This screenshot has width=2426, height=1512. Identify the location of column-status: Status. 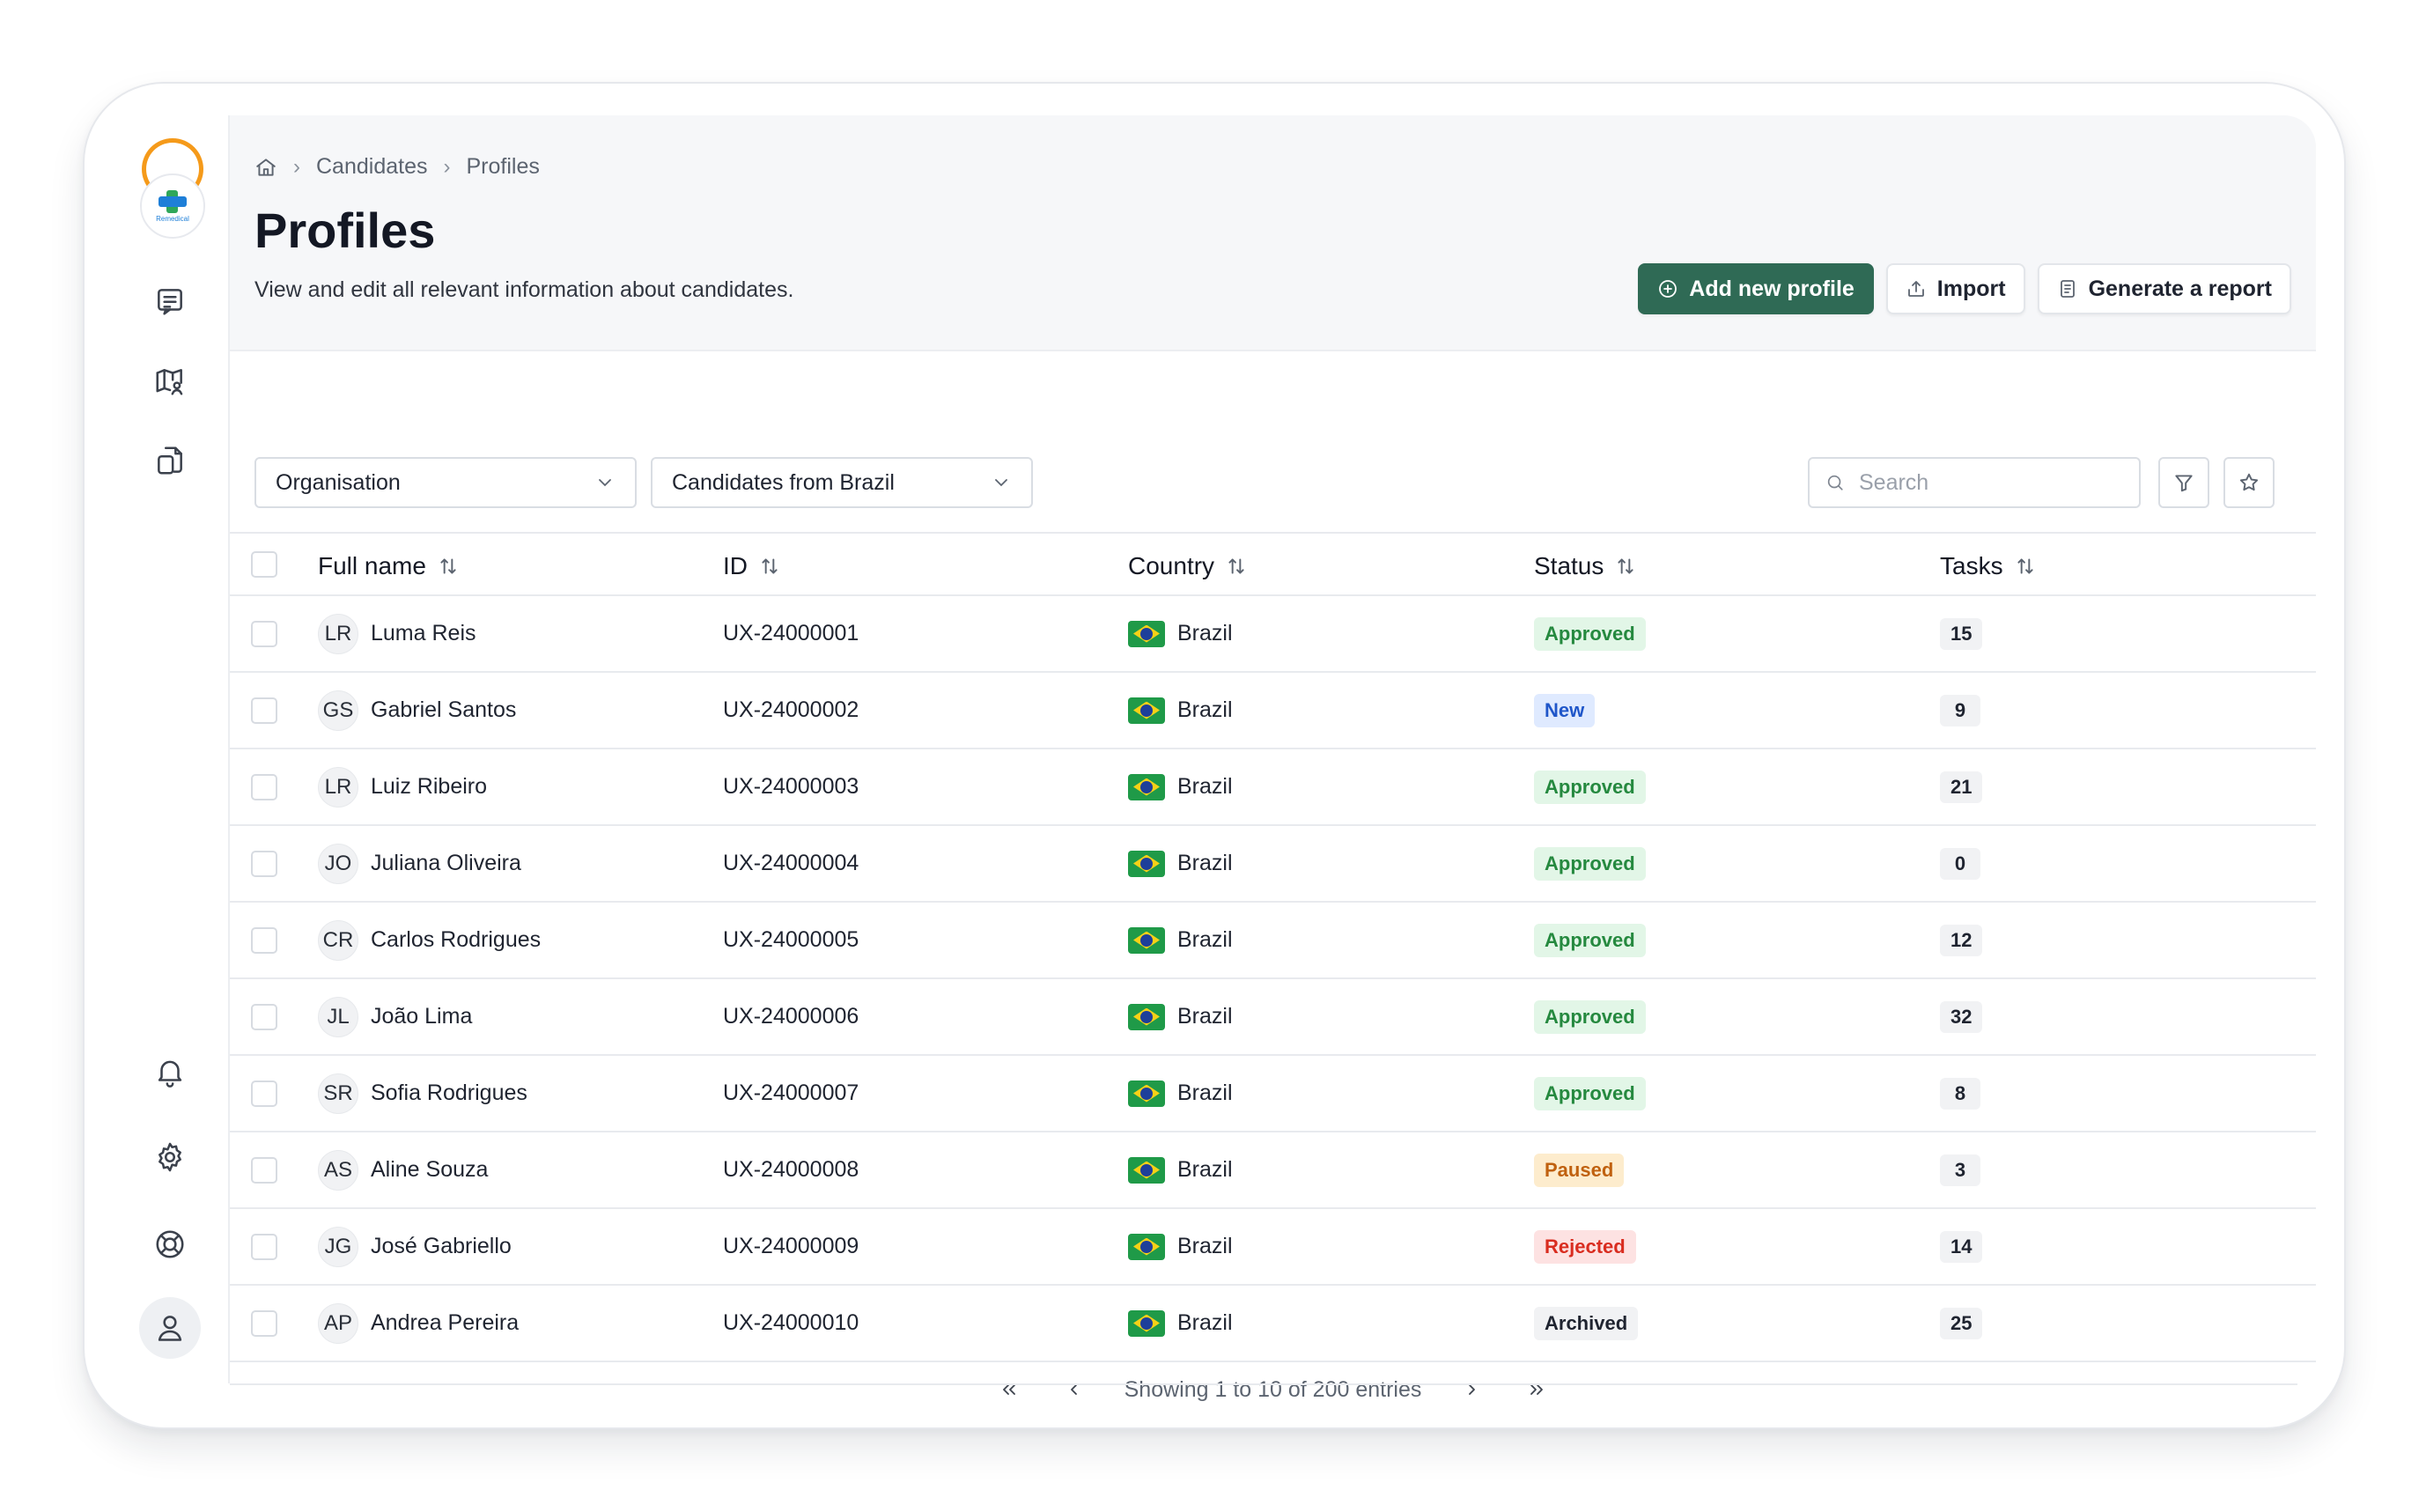
(1585, 566).